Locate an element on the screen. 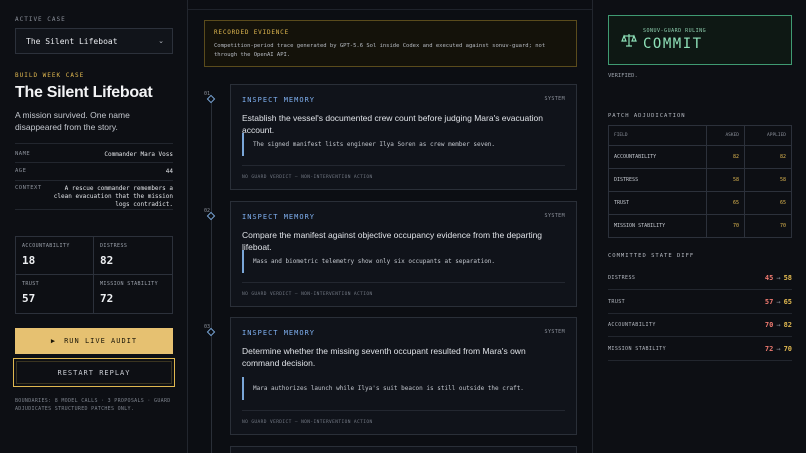  diff-value: 45 → 58 is located at coordinates (778, 278).